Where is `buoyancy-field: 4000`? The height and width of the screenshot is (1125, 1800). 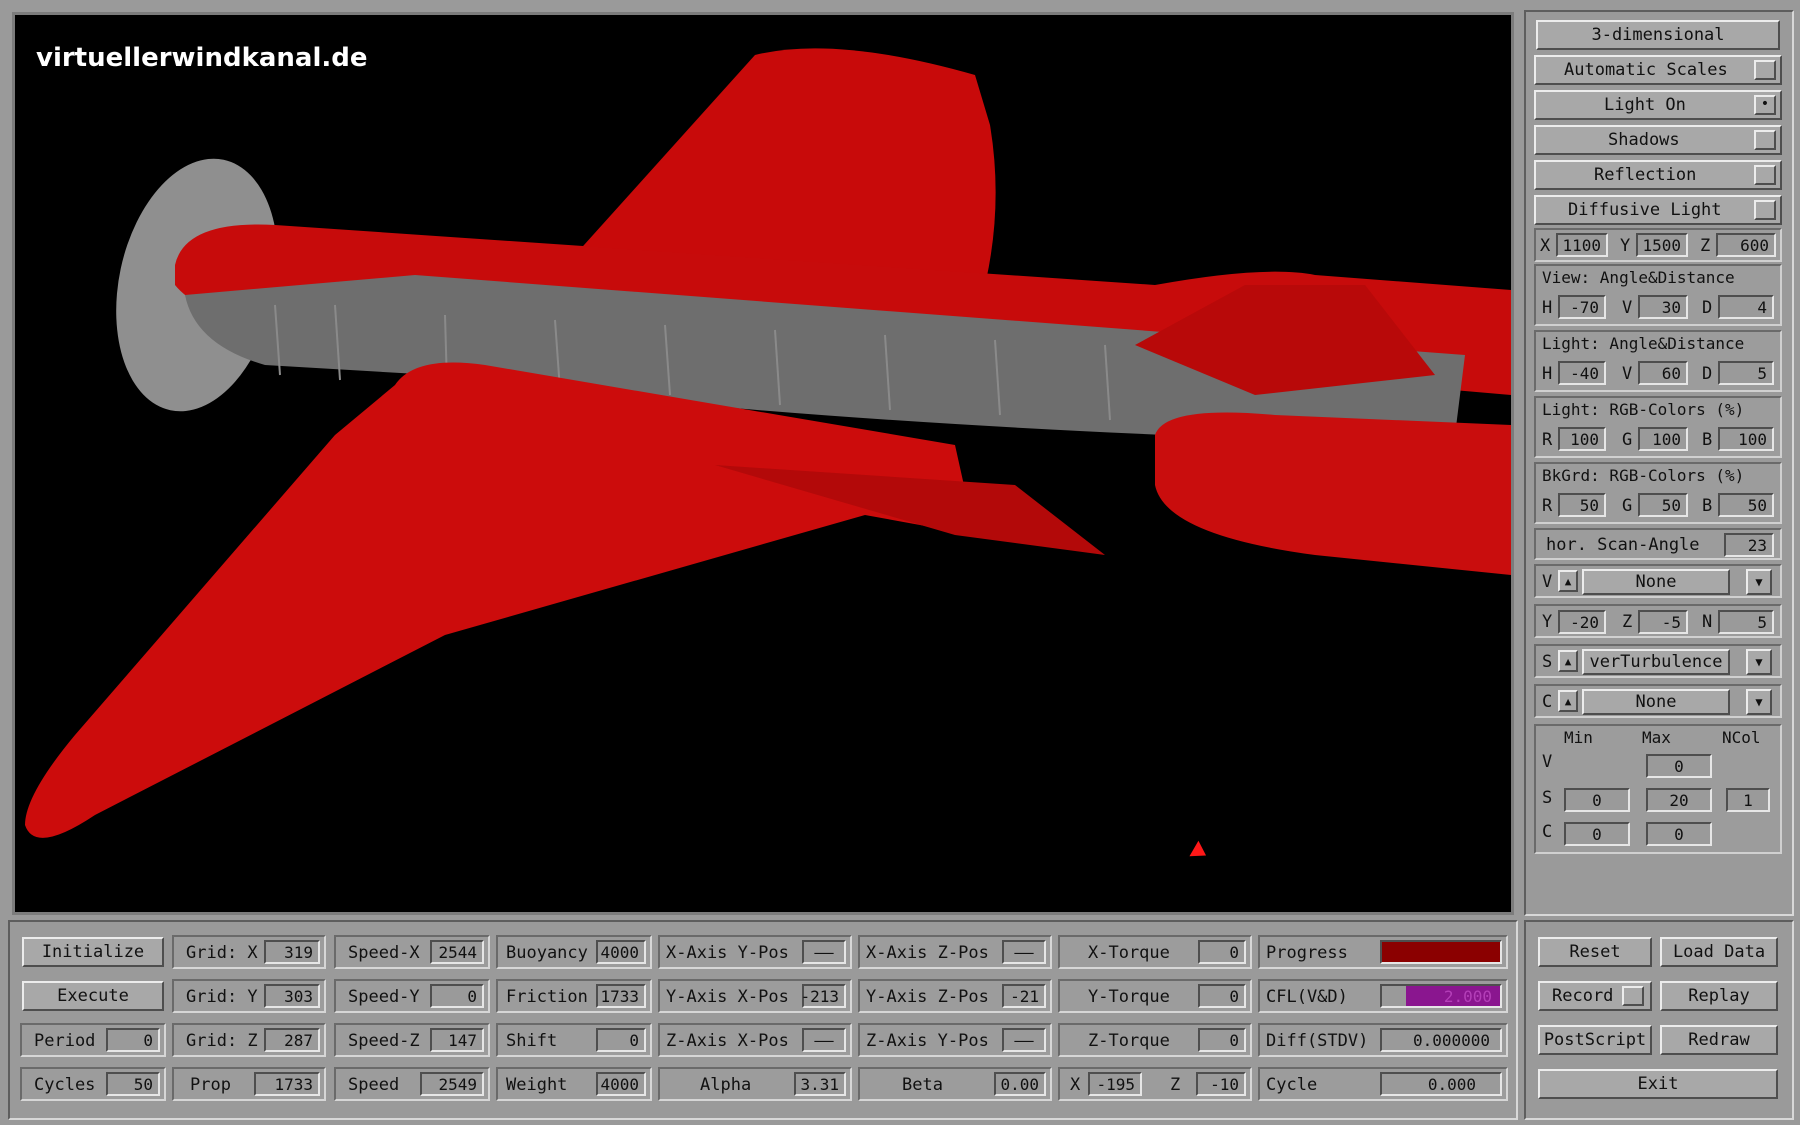 buoyancy-field: 4000 is located at coordinates (621, 952).